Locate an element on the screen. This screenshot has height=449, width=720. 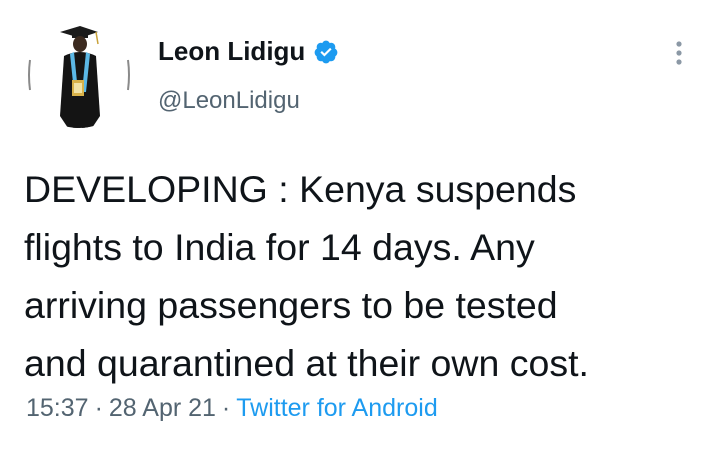
tweet-date: 28 Apr 21 is located at coordinates (162, 408).